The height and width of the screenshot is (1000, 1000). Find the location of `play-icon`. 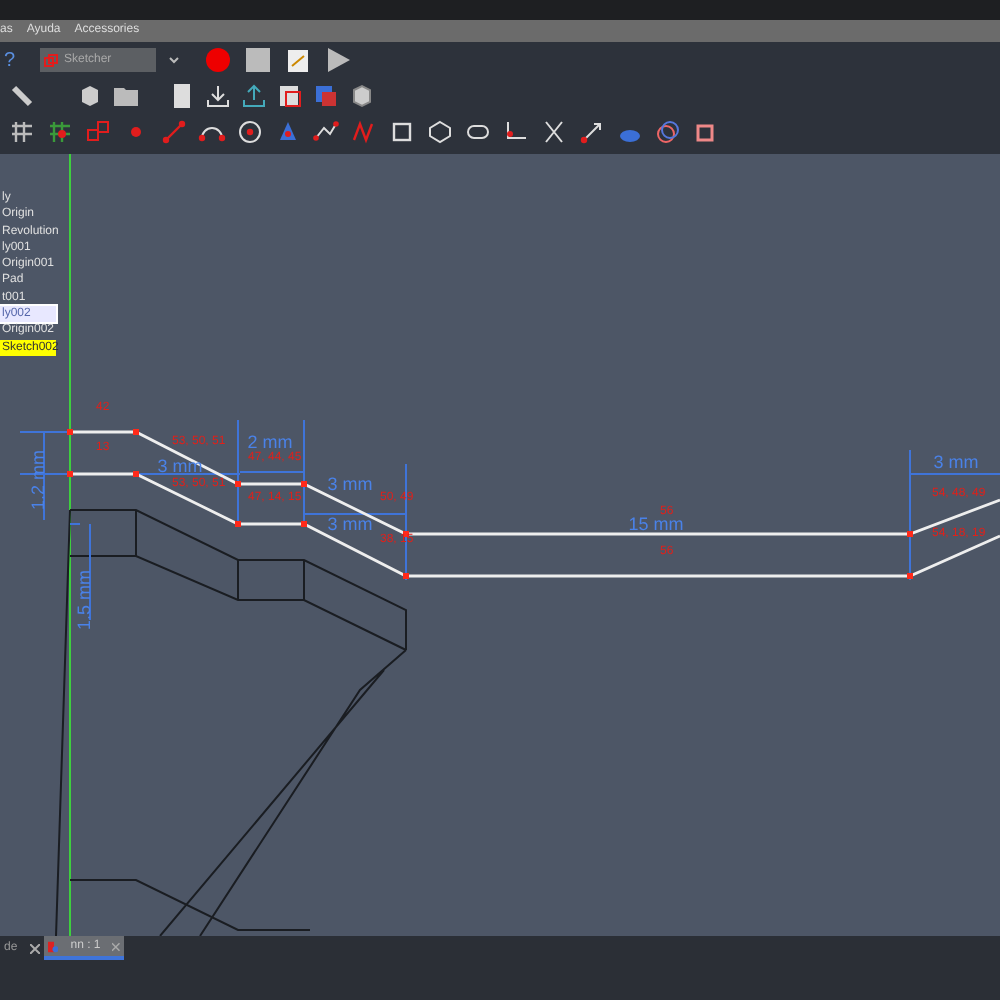

play-icon is located at coordinates (338, 60).